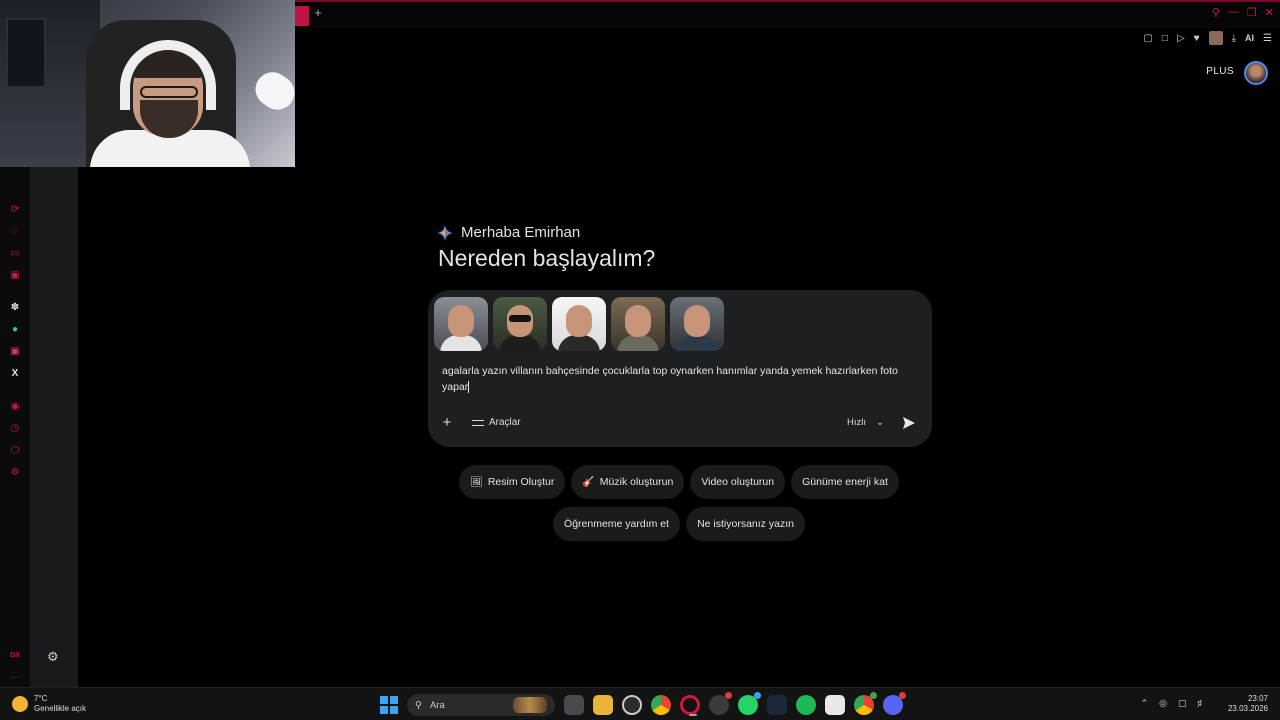  I want to click on player-icon: ◉, so click(15, 407).